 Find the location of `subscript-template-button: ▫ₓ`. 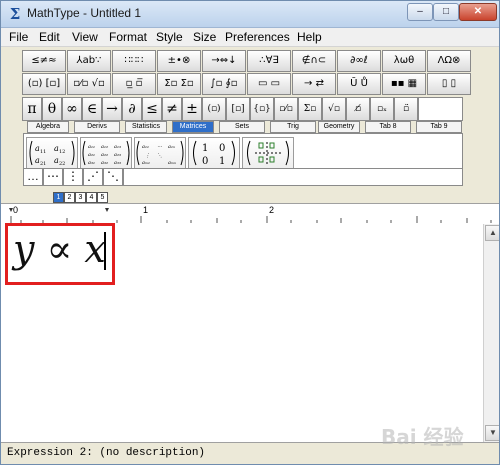

subscript-template-button: ▫ₓ is located at coordinates (382, 109).